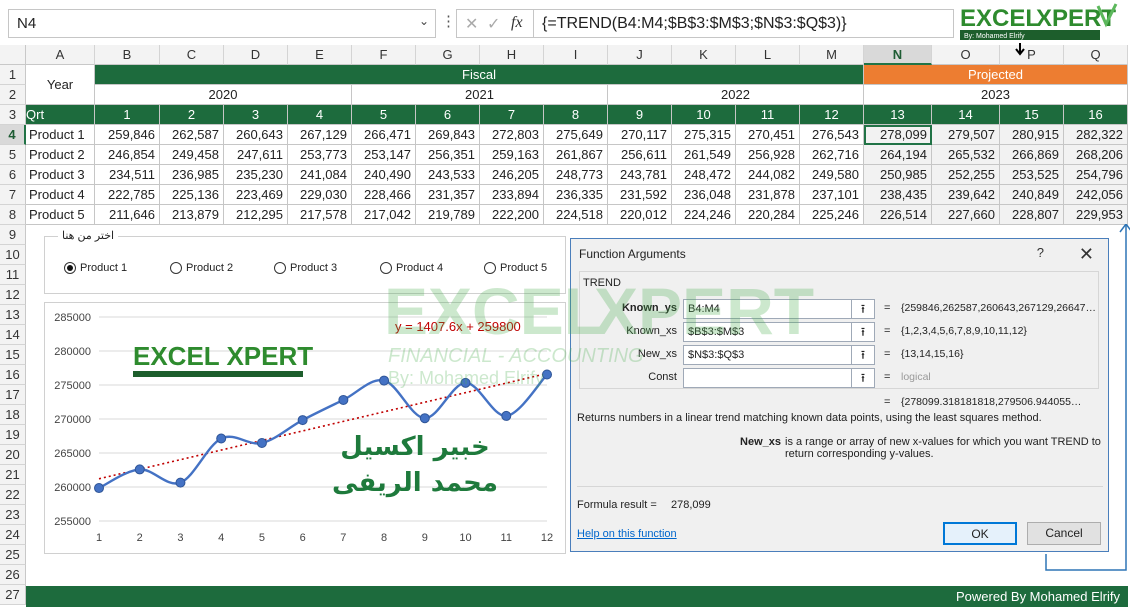 The image size is (1135, 607). I want to click on value-cell: 228,466, so click(384, 195).